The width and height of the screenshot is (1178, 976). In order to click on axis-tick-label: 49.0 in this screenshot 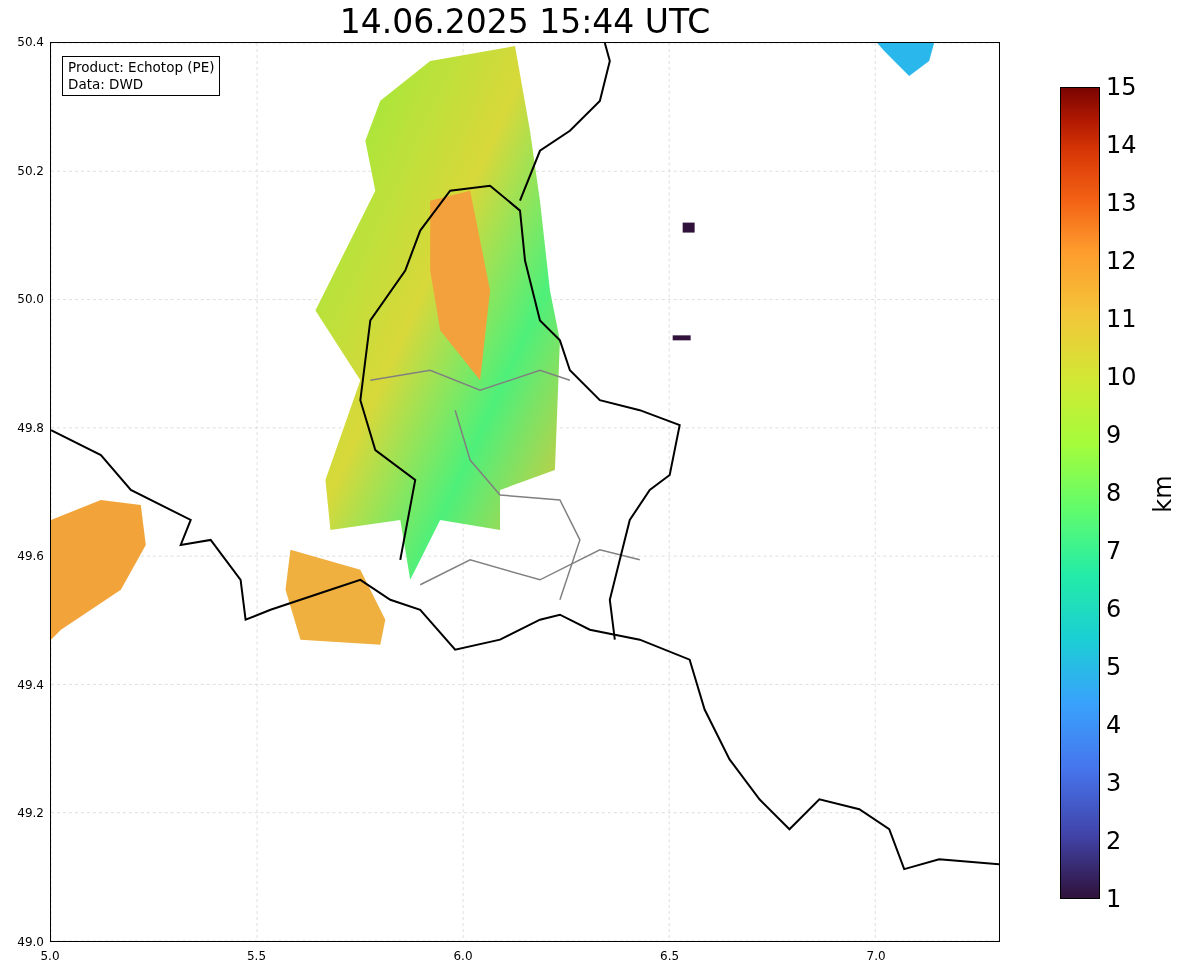, I will do `click(30, 942)`.